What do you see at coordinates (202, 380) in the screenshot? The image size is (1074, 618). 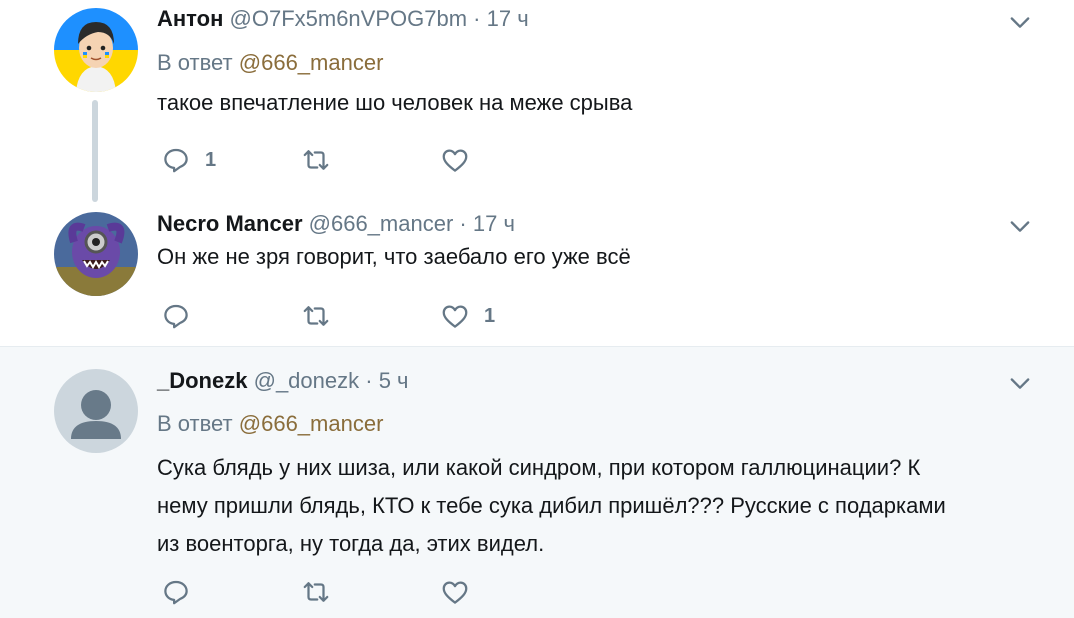 I see `author-name: _Donezk` at bounding box center [202, 380].